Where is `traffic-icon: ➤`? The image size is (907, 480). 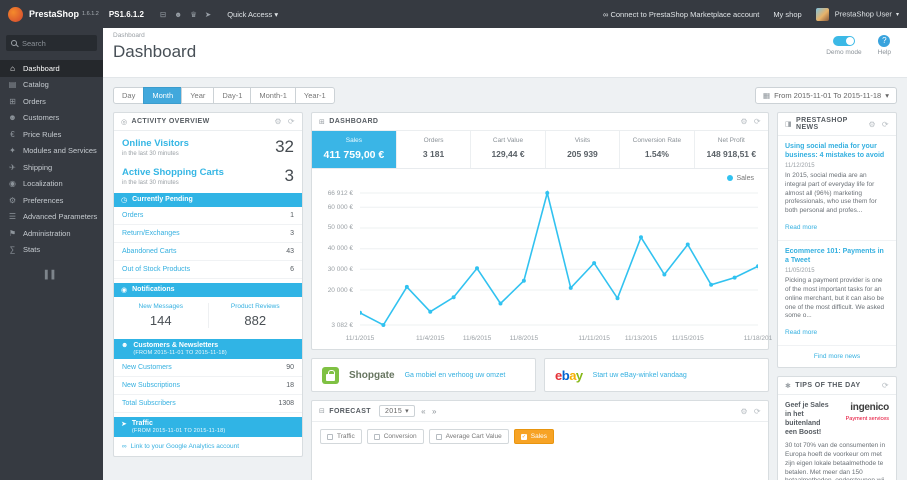 traffic-icon: ➤ is located at coordinates (124, 424).